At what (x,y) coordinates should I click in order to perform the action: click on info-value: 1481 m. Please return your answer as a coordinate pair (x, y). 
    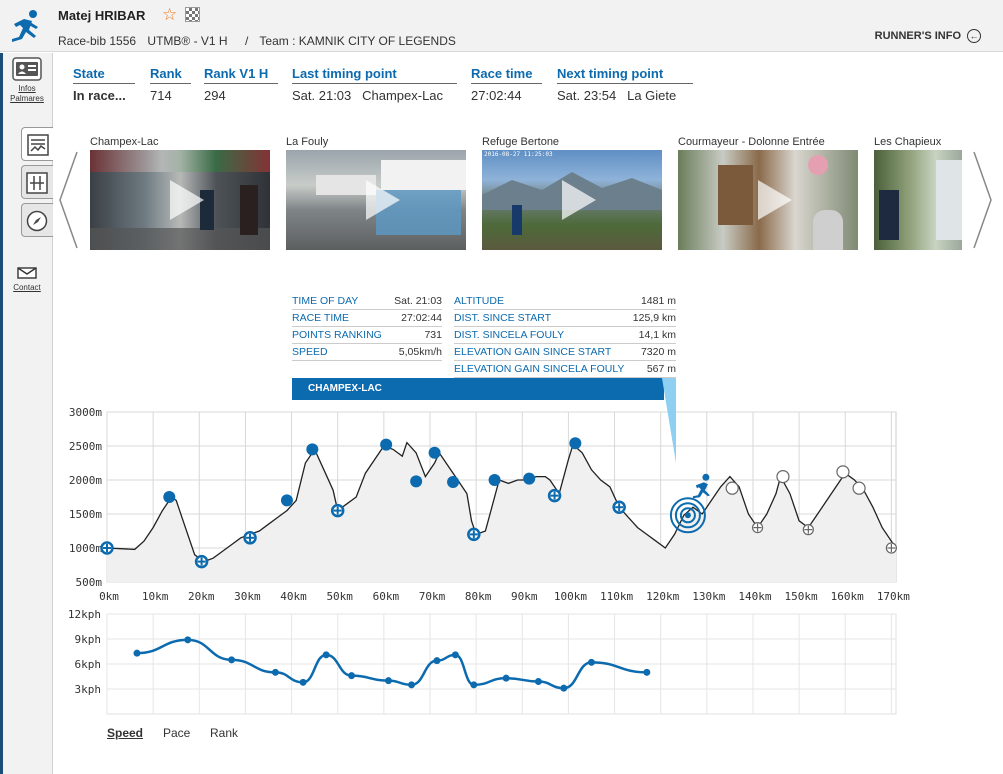
    Looking at the image, I should click on (658, 301).